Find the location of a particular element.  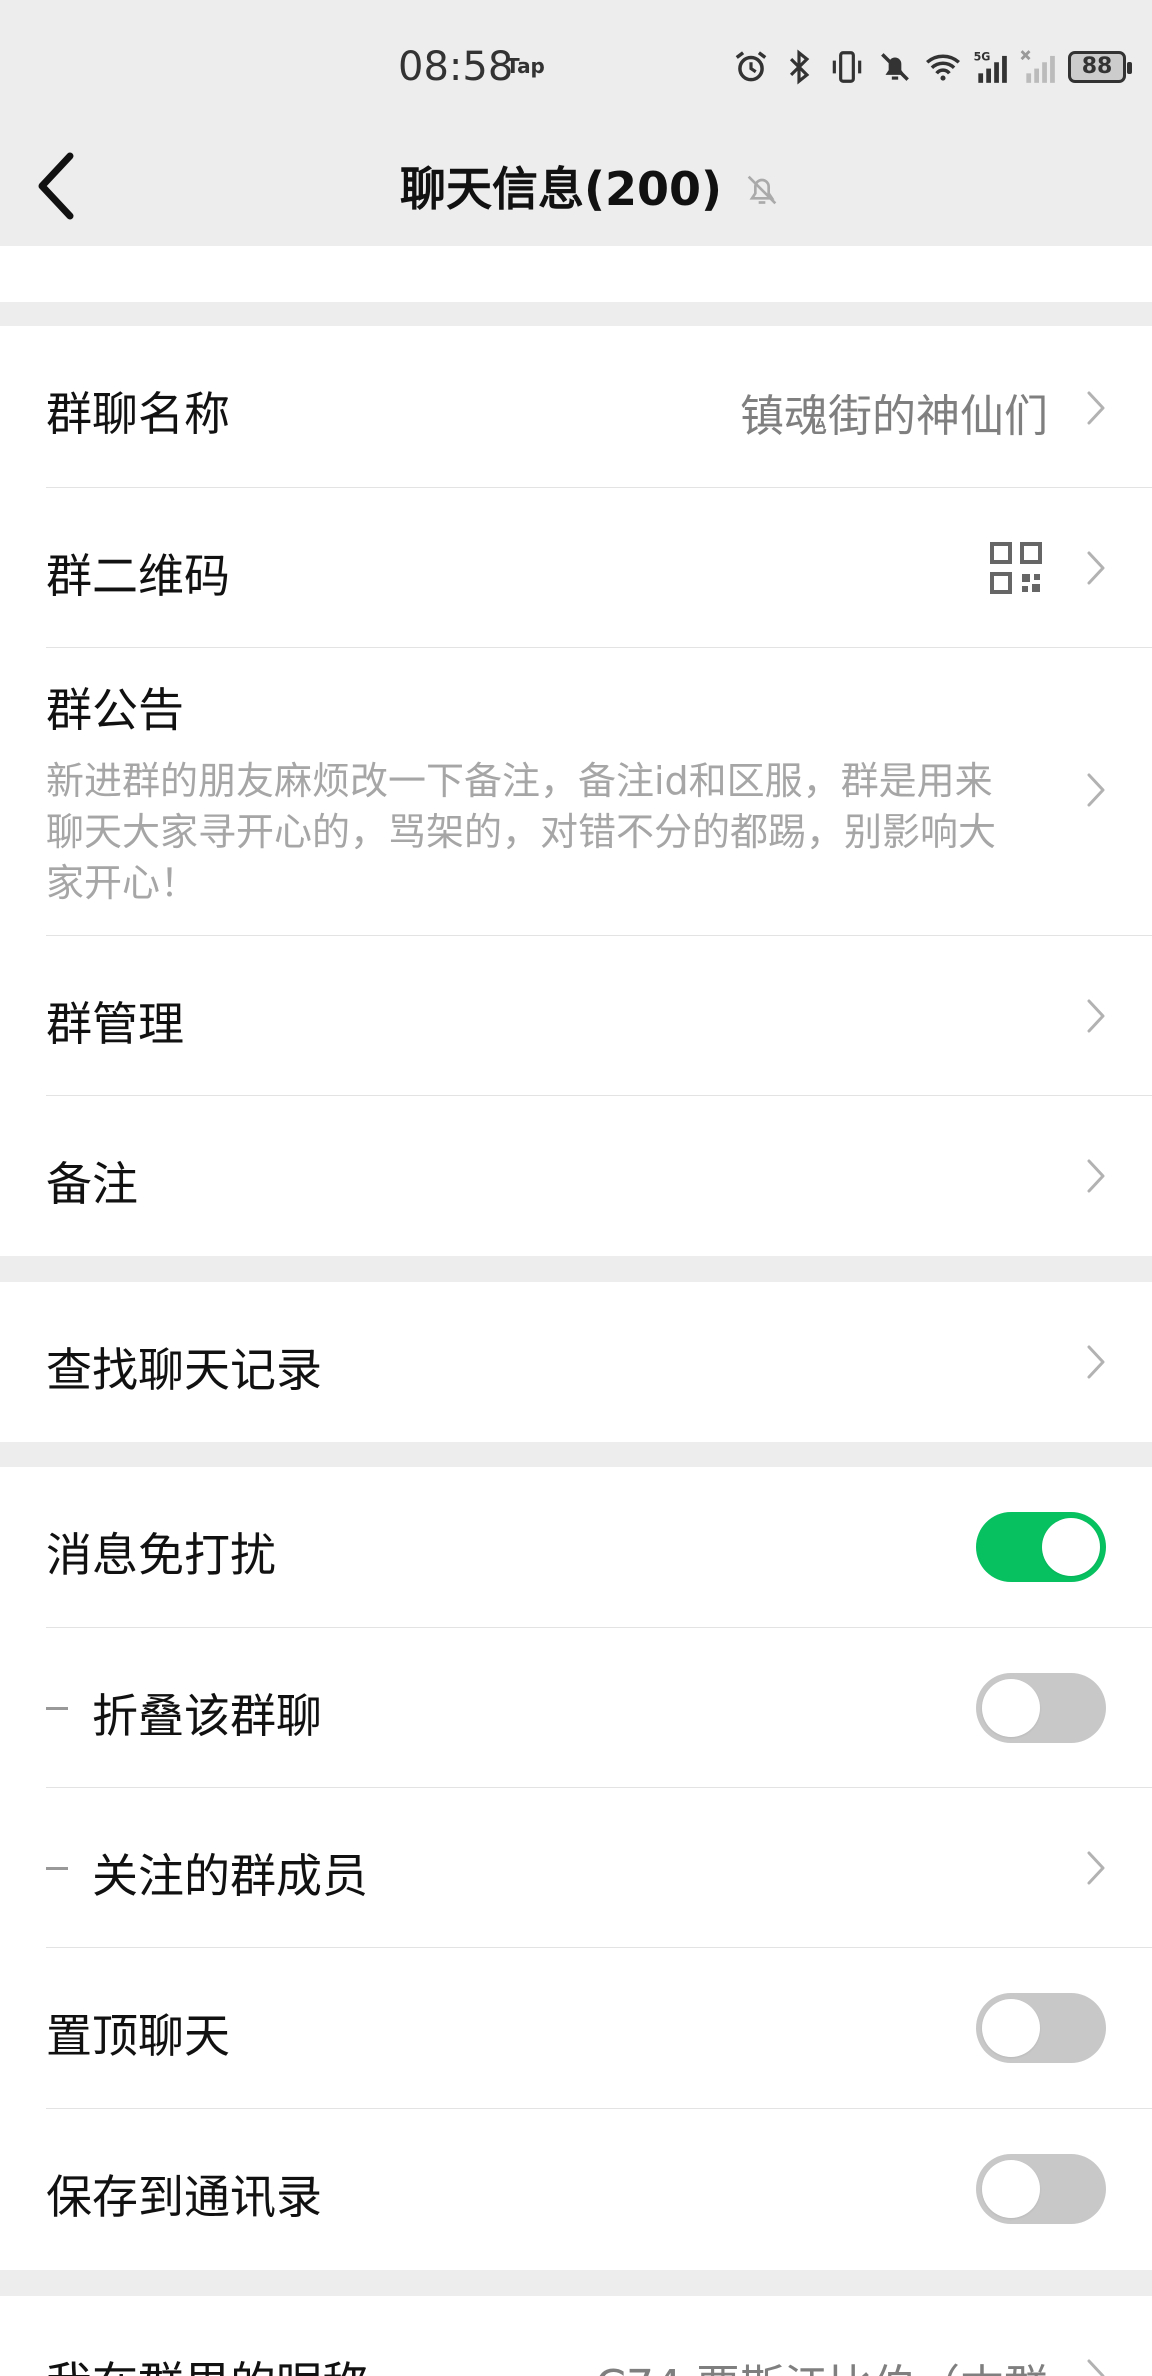

group-name-row: 群聊名称 镇魂街的神仙们 is located at coordinates (576, 407).